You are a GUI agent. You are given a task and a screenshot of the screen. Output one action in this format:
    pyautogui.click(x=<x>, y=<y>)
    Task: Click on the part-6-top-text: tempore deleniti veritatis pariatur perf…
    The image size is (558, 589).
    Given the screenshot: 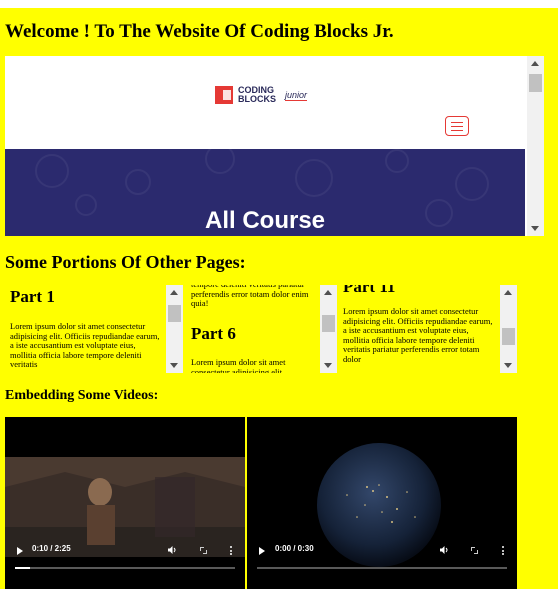 What is the action you would take?
    pyautogui.click(x=250, y=296)
    